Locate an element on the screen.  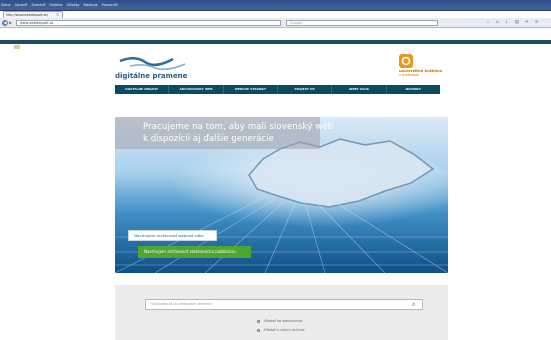
menu-item-help: Pomocník is located at coordinates (110, 5).